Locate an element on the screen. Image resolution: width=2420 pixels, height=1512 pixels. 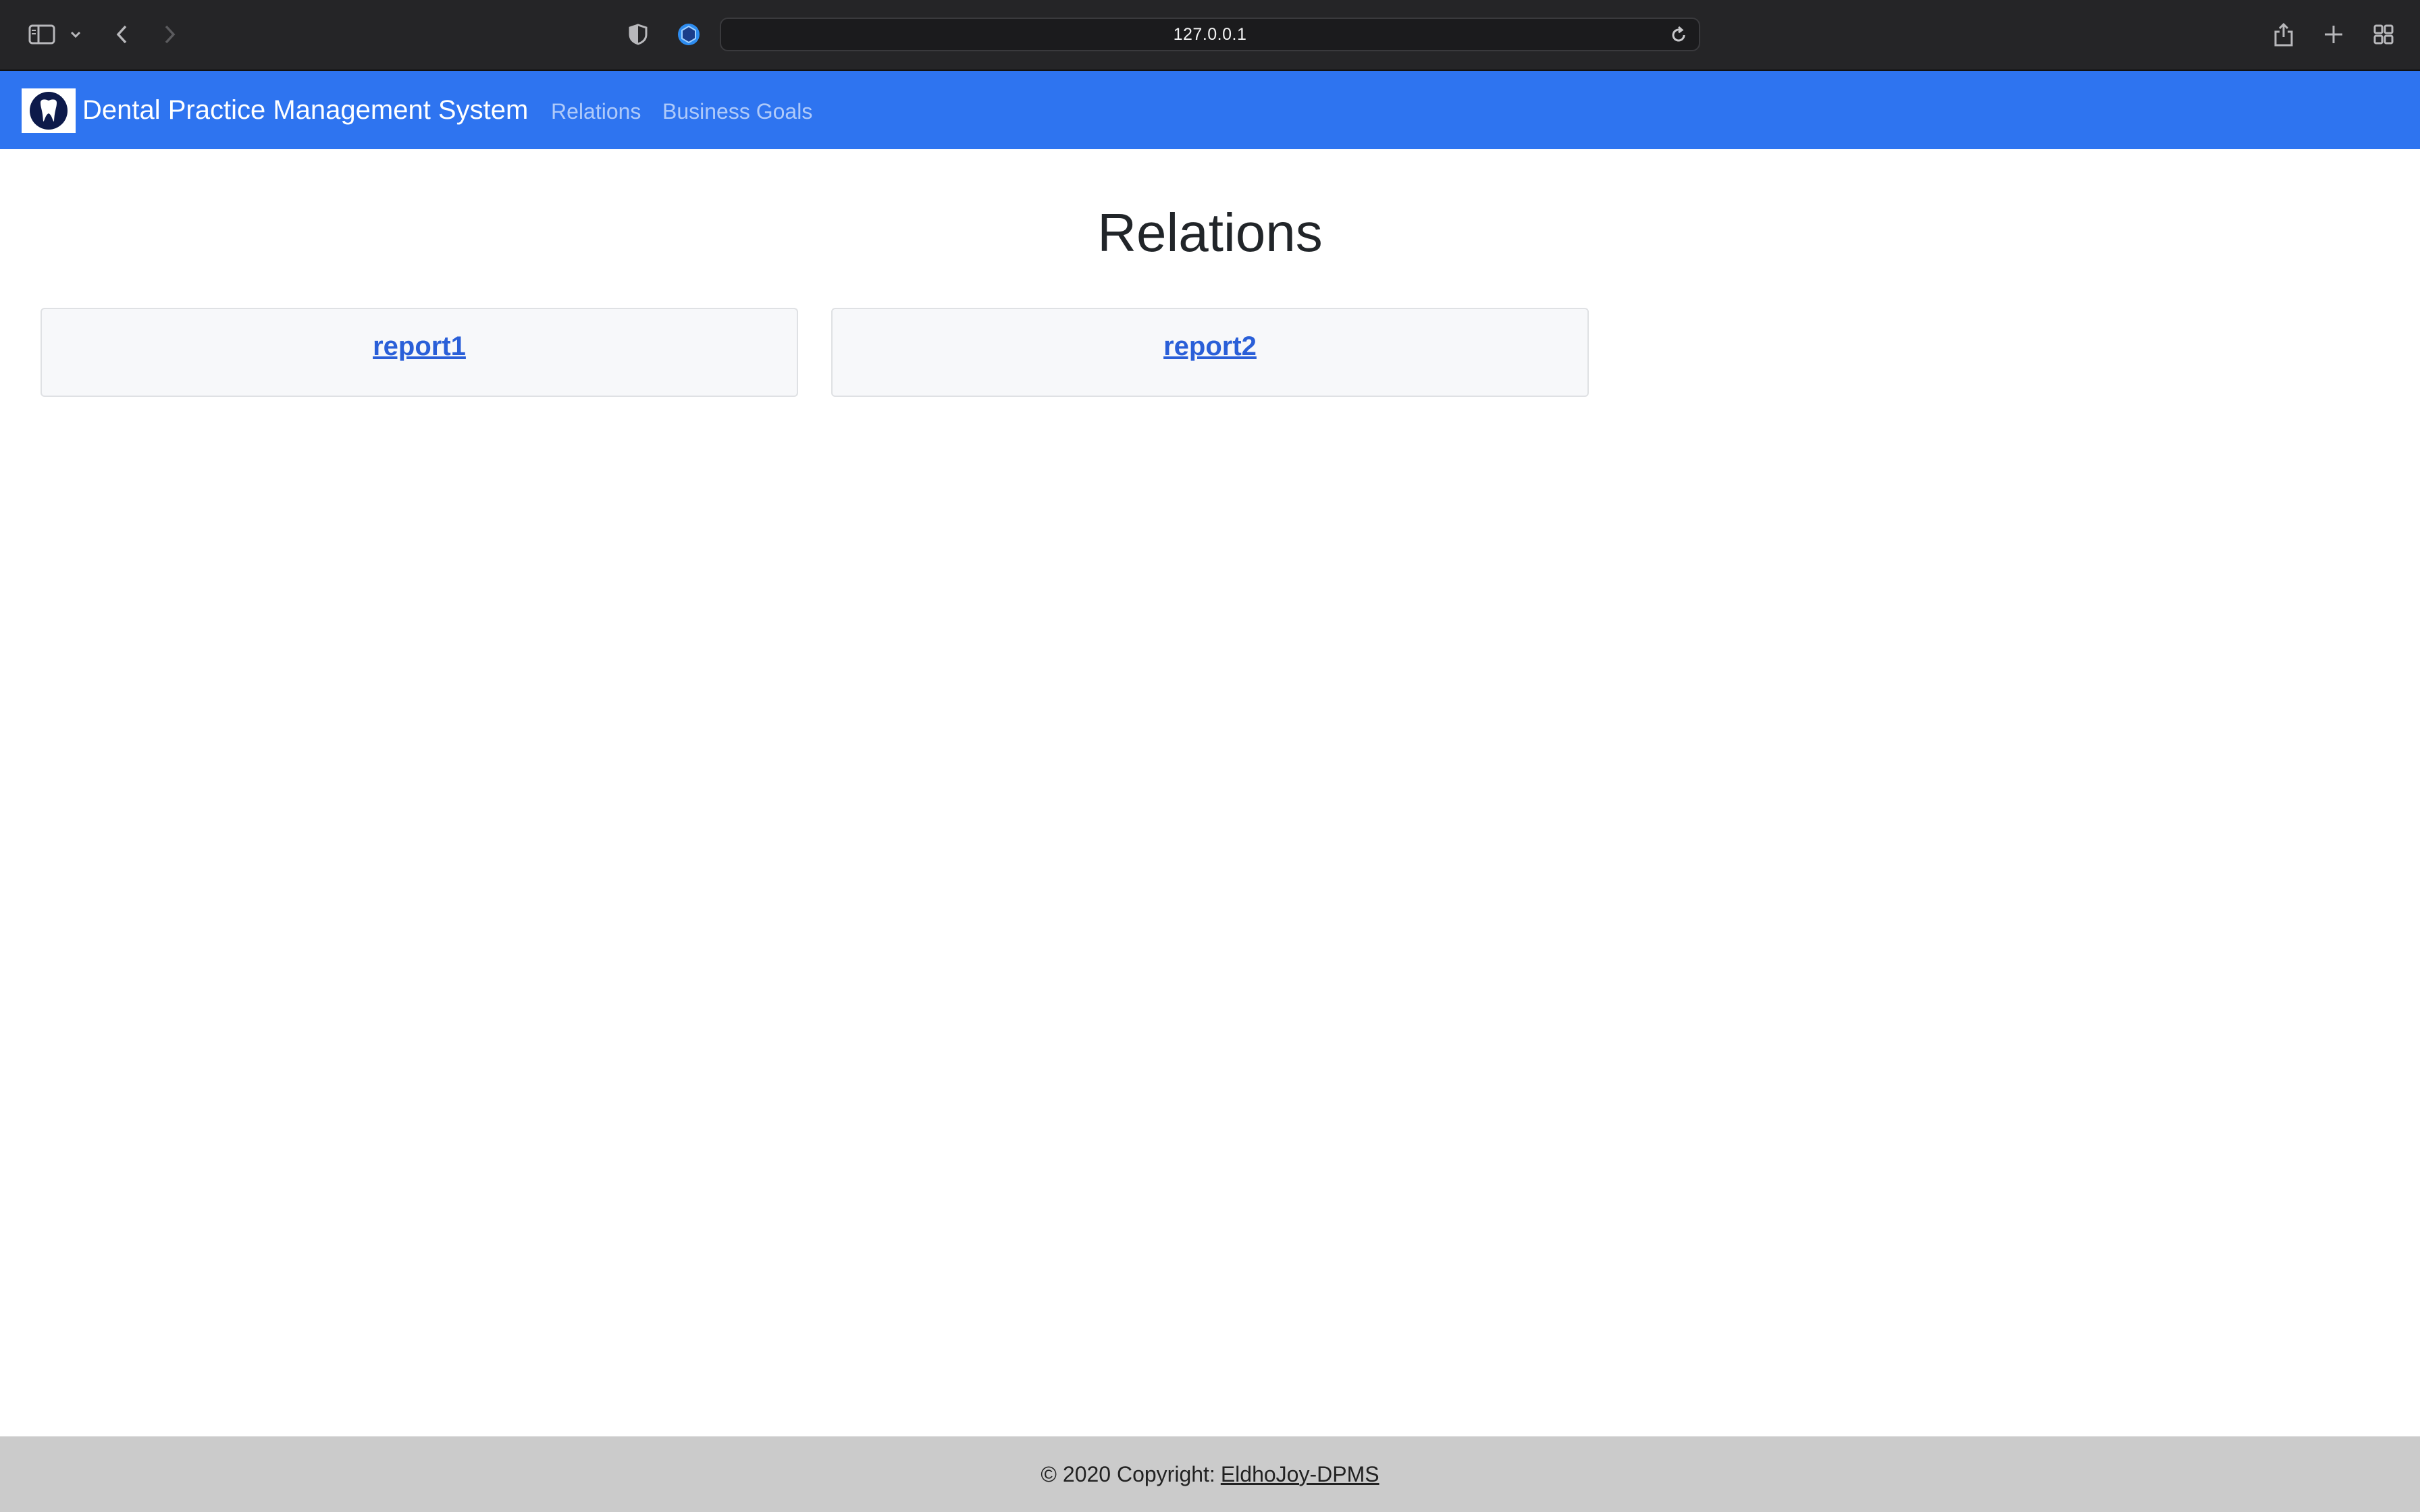
footer: © 2020 Copyright: EldhoJoy-DPMS is located at coordinates (1210, 1474).